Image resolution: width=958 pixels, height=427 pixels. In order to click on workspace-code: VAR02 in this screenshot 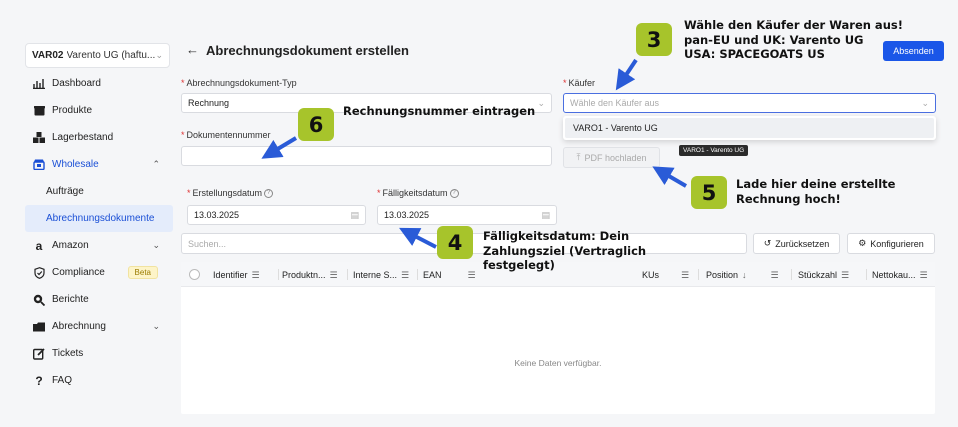, I will do `click(48, 55)`.